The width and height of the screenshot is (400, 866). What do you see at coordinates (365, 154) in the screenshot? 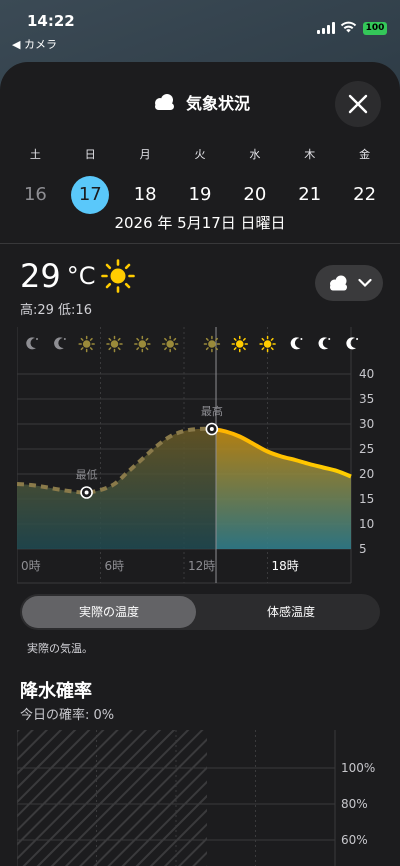
I see `day-of-week-label: 金` at bounding box center [365, 154].